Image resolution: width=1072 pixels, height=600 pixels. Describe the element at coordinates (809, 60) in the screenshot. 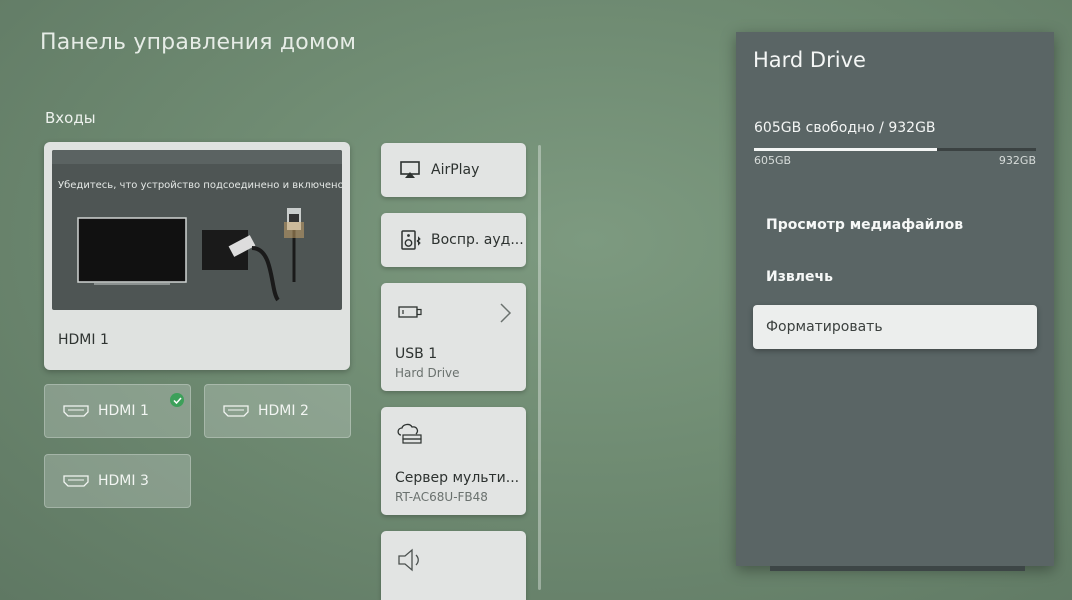

I see `panel-title: Hard Drive` at that location.